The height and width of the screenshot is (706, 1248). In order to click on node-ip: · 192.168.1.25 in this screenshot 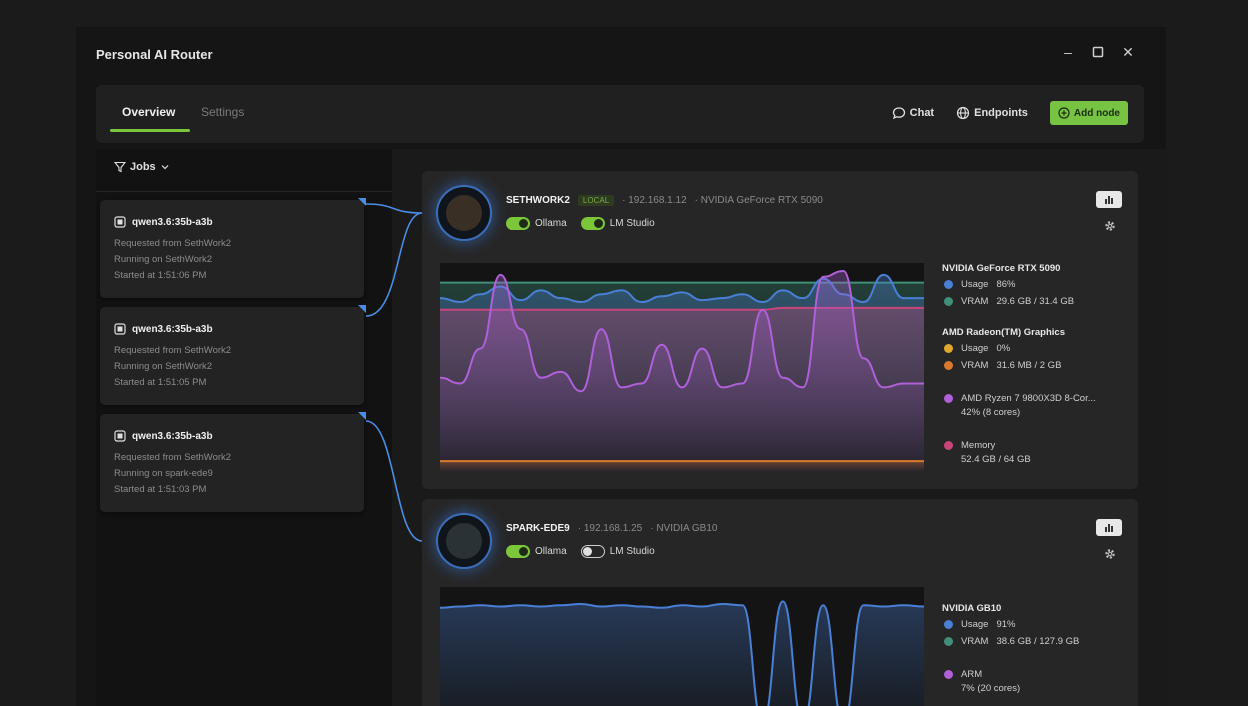, I will do `click(610, 528)`.